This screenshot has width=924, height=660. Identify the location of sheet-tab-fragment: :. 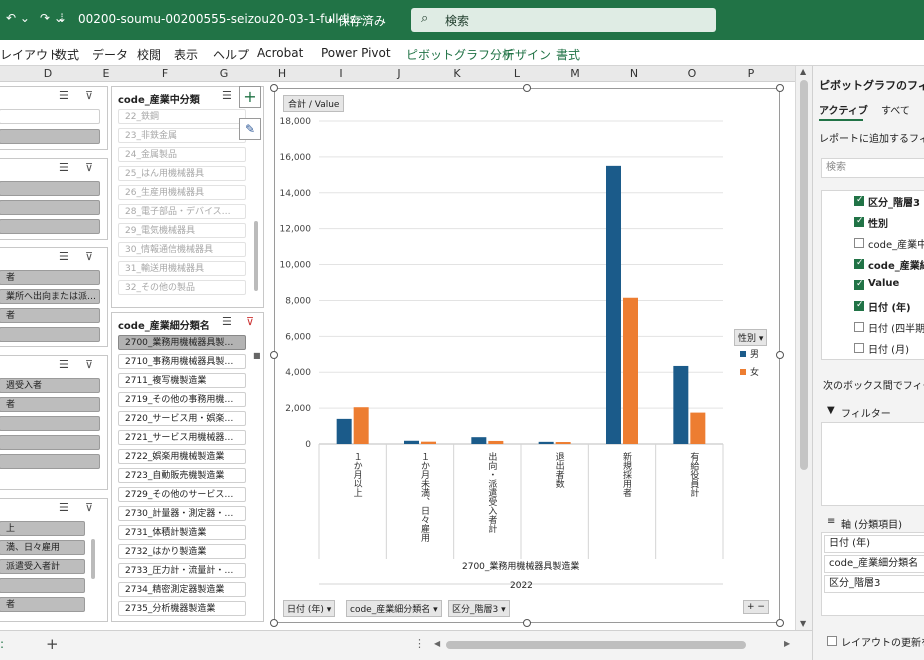
(2, 644).